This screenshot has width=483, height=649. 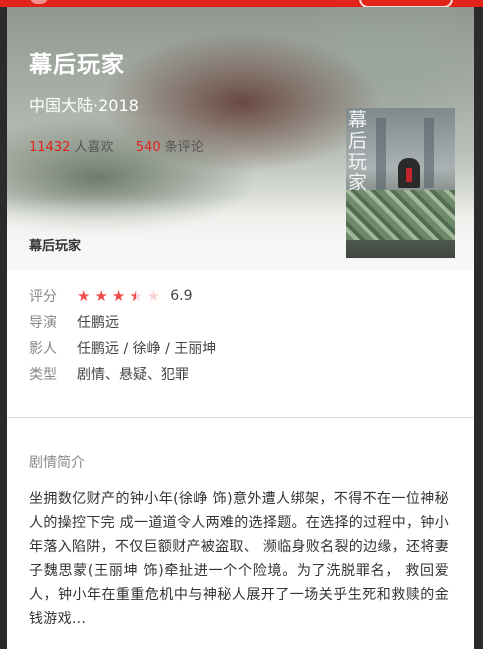 I want to click on engagement-stats: 11432 人喜欢 540 条评论, so click(x=116, y=145).